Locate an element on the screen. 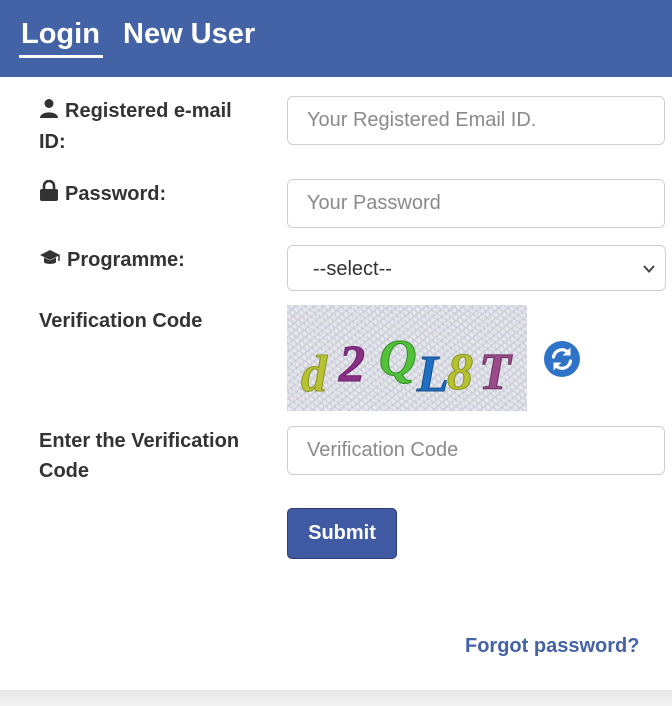  submit-button: Submit is located at coordinates (342, 533).